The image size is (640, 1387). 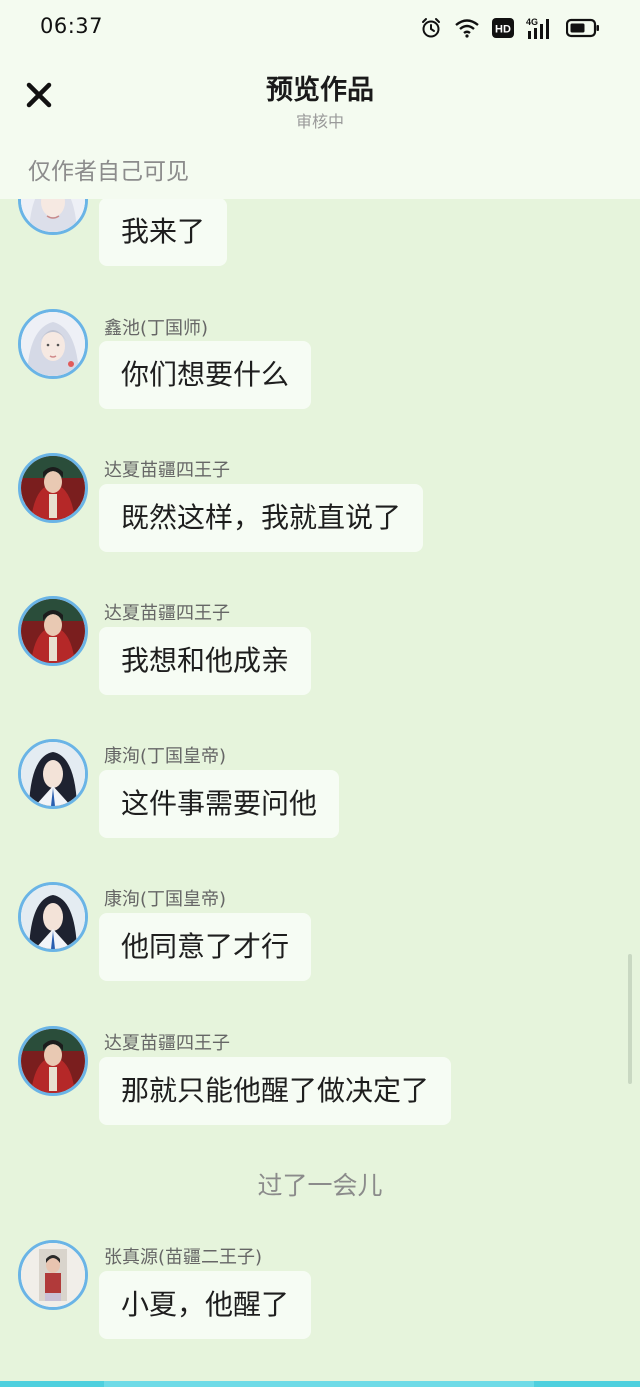 What do you see at coordinates (205, 375) in the screenshot?
I see `message-bubble: 你们想要什么` at bounding box center [205, 375].